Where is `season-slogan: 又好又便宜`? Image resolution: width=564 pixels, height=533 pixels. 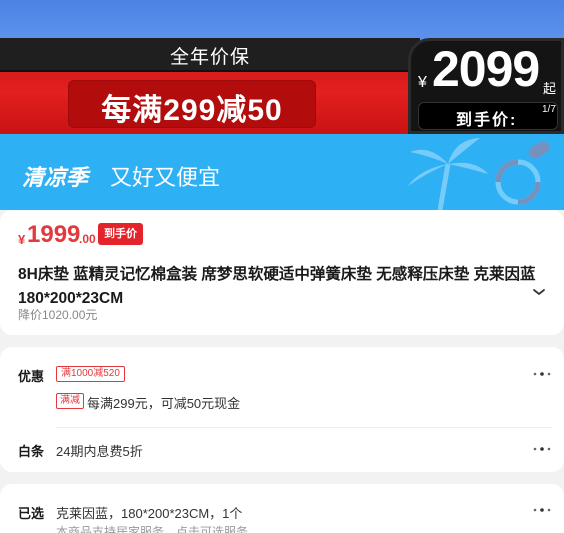
season-slogan: 又好又便宜 is located at coordinates (165, 177).